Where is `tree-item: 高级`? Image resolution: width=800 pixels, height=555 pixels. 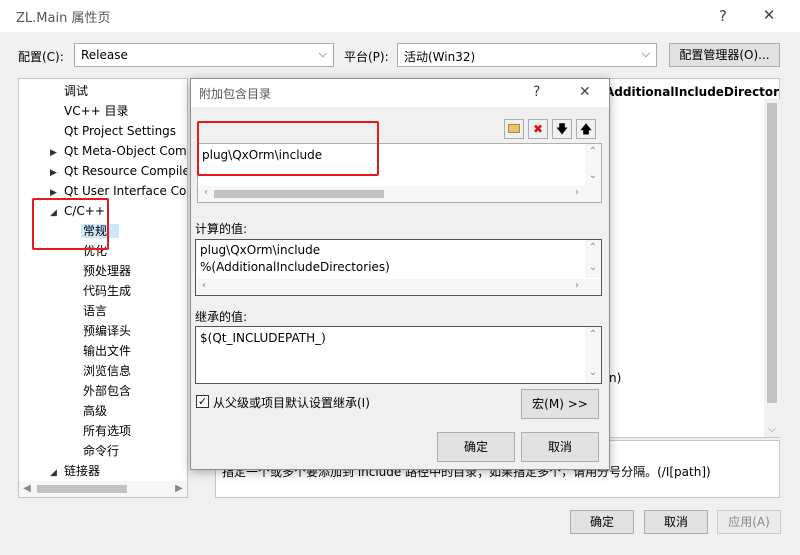 tree-item: 高级 is located at coordinates (95, 411).